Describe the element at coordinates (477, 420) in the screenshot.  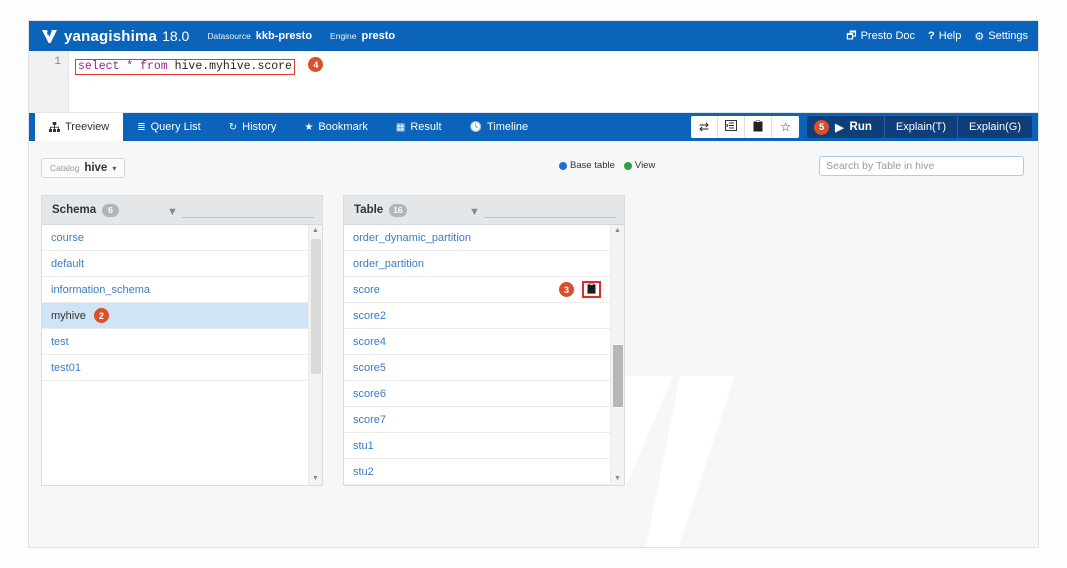
I see `list-item: score7` at that location.